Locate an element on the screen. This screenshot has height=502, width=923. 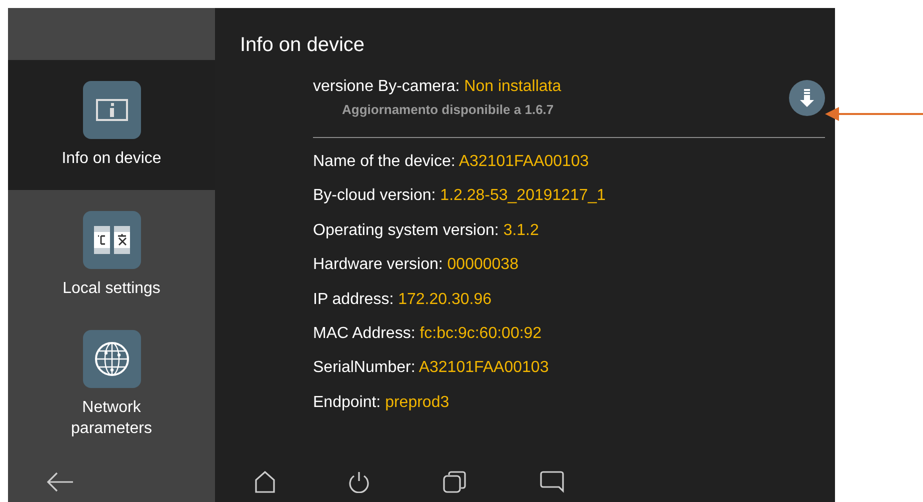
sidebar-item: Local settings is located at coordinates (111, 255).